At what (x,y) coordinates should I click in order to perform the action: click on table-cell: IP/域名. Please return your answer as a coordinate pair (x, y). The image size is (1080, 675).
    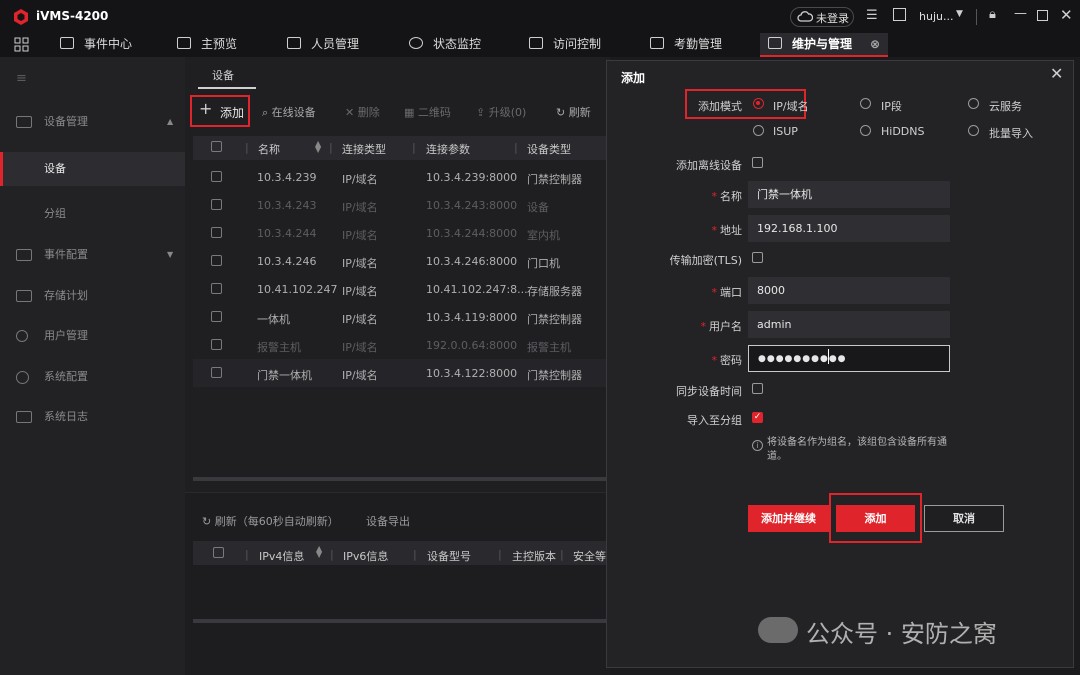
    Looking at the image, I should click on (360, 347).